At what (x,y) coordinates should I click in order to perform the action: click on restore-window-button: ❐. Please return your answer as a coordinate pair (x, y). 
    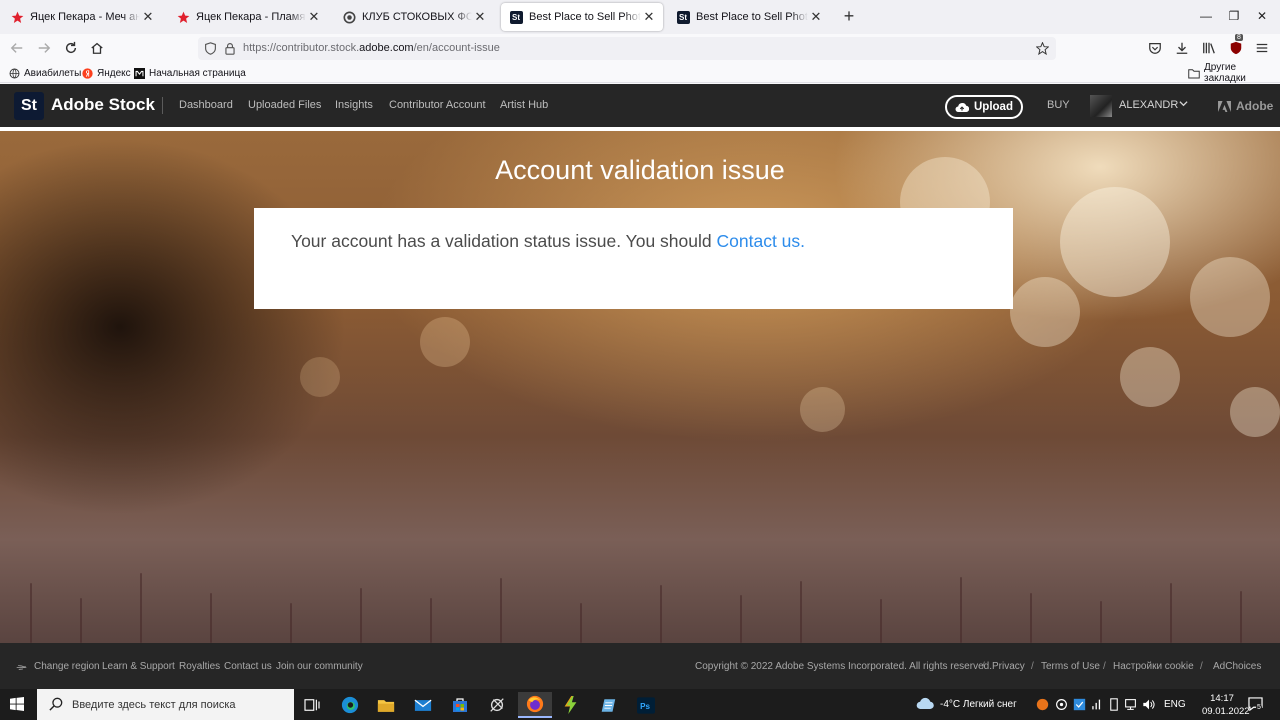
    Looking at the image, I should click on (1234, 16).